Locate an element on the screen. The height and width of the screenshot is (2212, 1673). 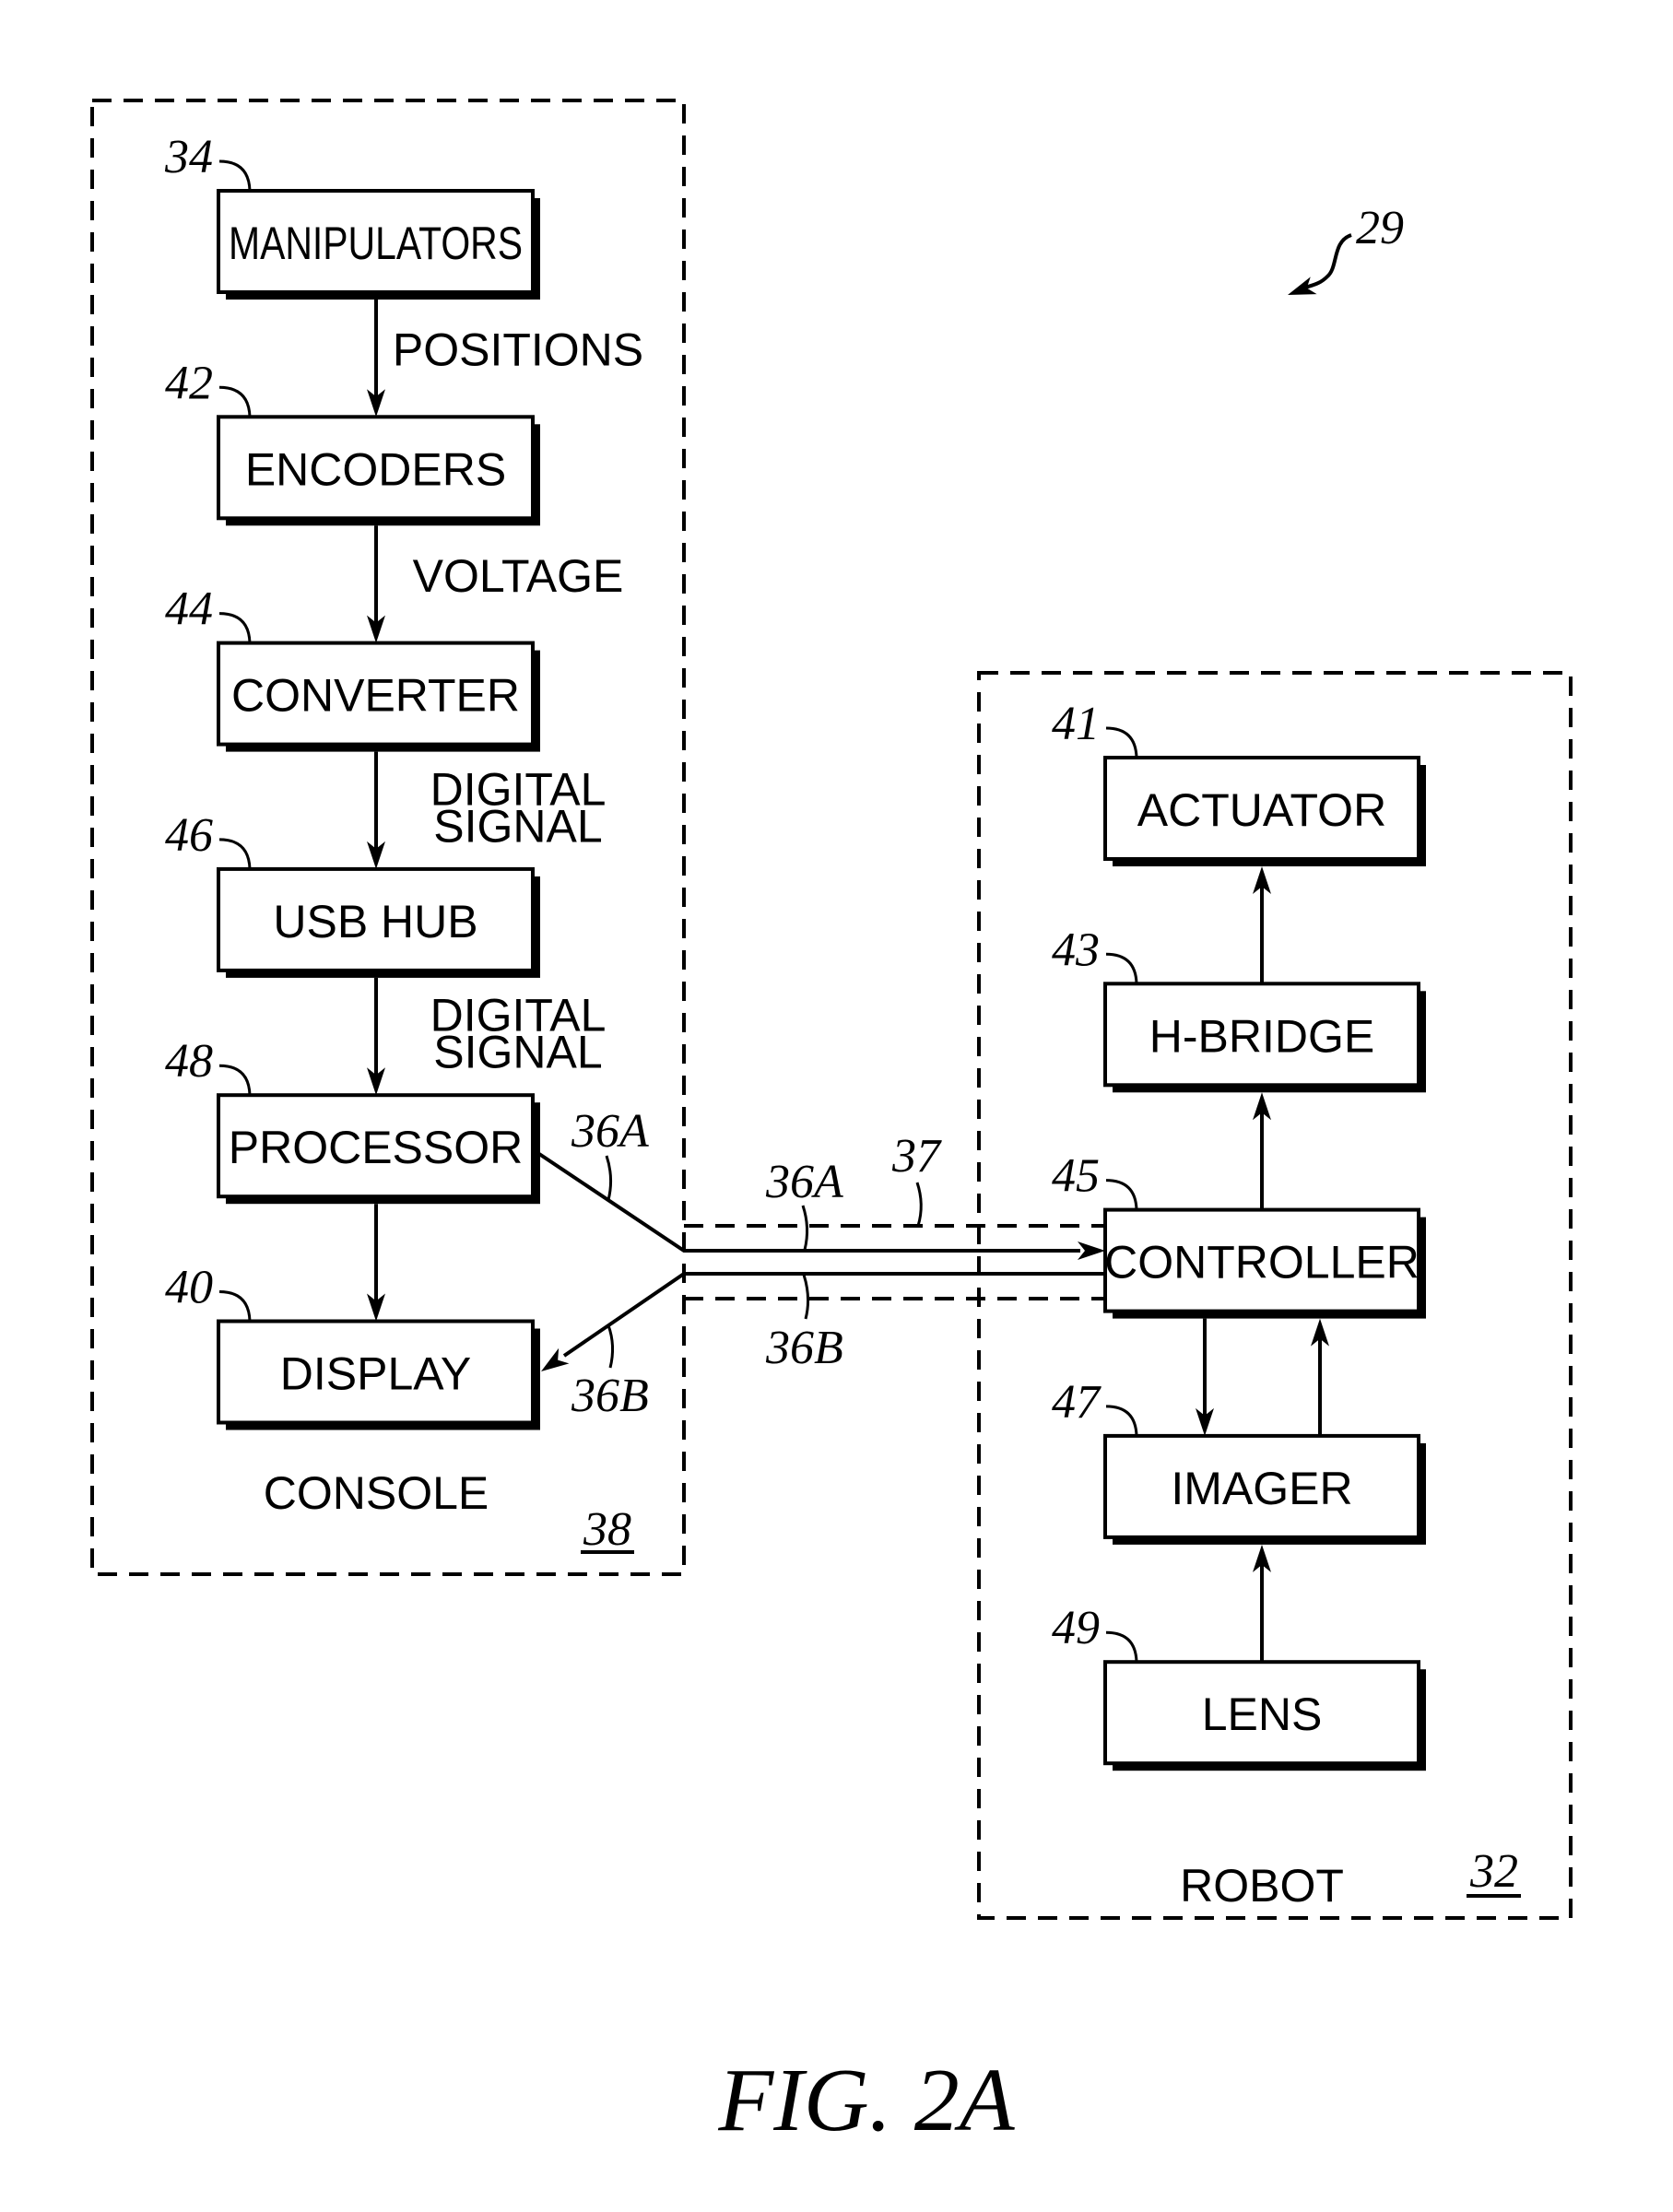
robot-ref-numeral: 32 is located at coordinates (1493, 1871).